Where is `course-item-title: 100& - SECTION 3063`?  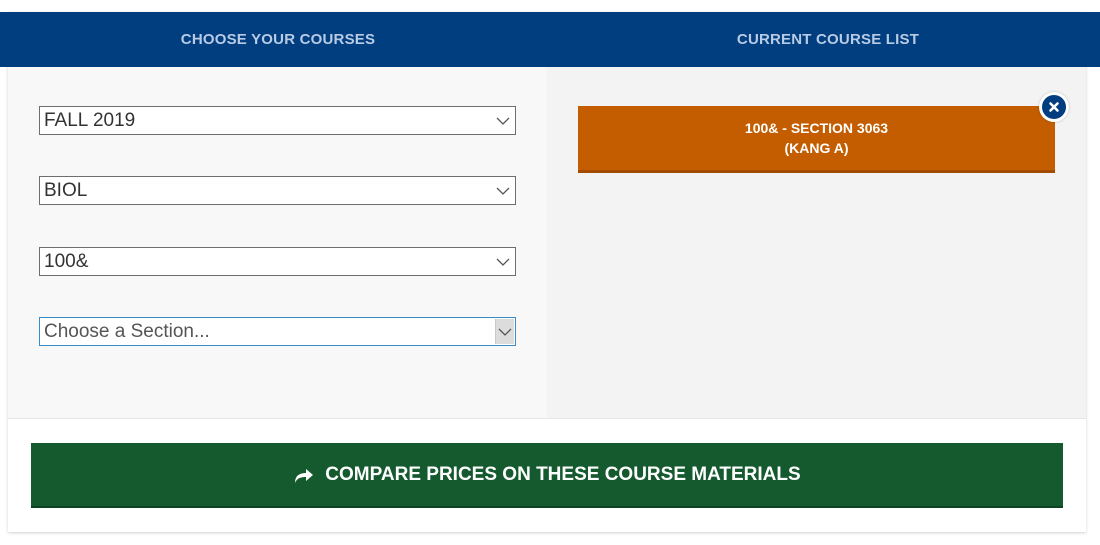 course-item-title: 100& - SECTION 3063 is located at coordinates (816, 128).